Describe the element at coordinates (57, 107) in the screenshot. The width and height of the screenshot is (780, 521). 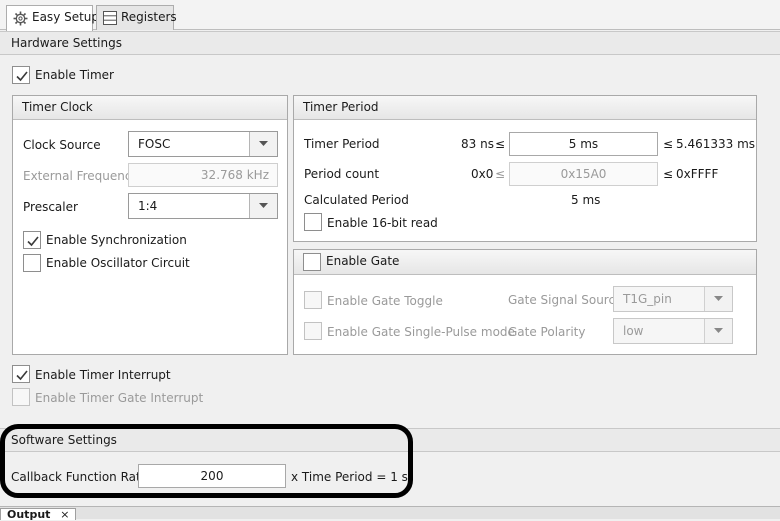
I see `timer-clock-title: Timer Clock` at that location.